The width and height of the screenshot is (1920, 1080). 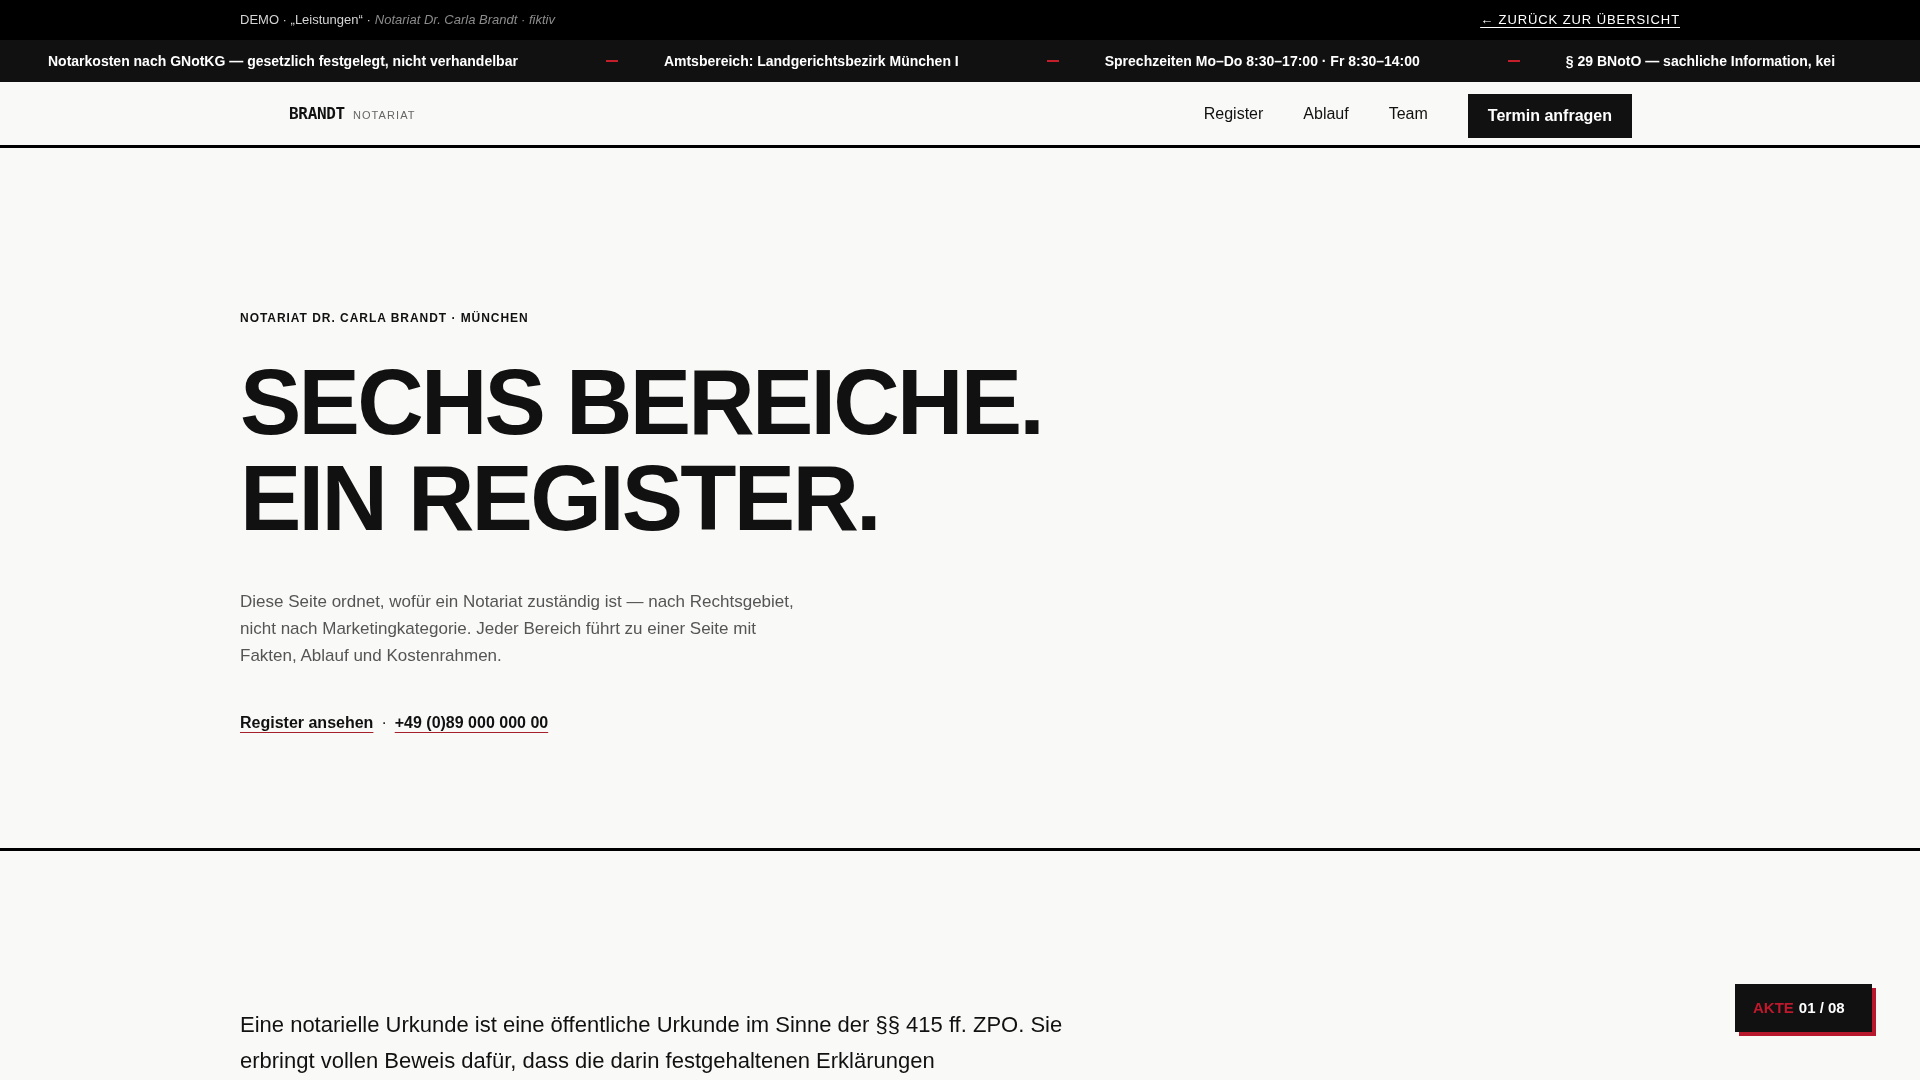 I want to click on file-number: 01 / 08, so click(x=1821, y=1007).